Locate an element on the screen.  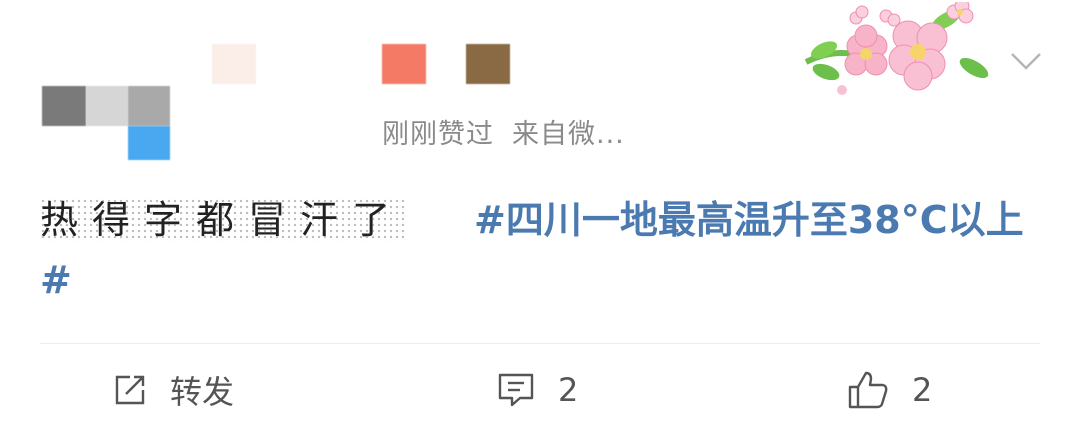
comment-button: 2 is located at coordinates (537, 390).